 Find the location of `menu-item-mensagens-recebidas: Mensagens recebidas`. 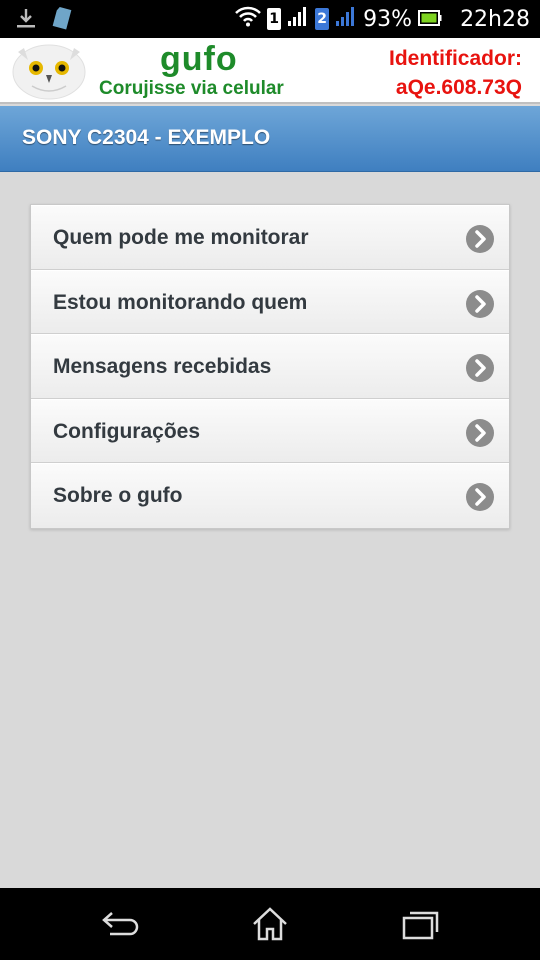

menu-item-mensagens-recebidas: Mensagens recebidas is located at coordinates (270, 366).